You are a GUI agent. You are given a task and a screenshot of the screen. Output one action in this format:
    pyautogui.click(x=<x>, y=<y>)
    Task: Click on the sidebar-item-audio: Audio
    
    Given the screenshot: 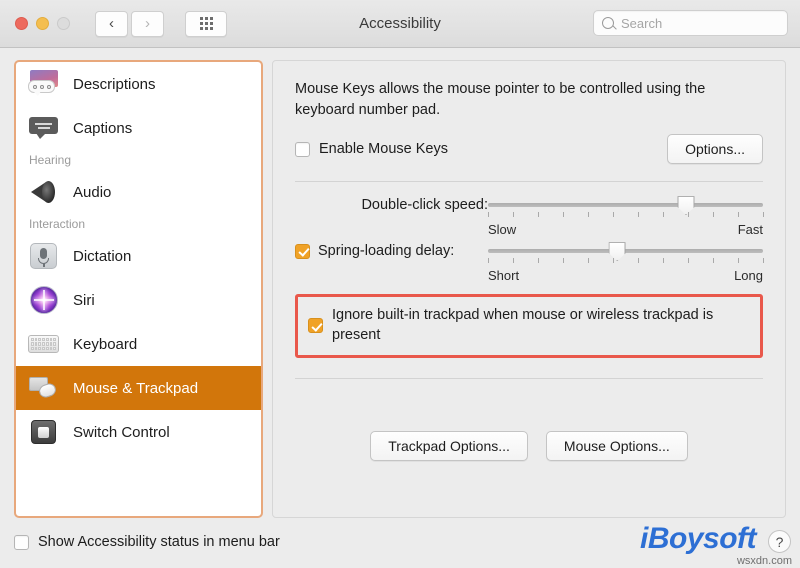 What is the action you would take?
    pyautogui.click(x=138, y=192)
    